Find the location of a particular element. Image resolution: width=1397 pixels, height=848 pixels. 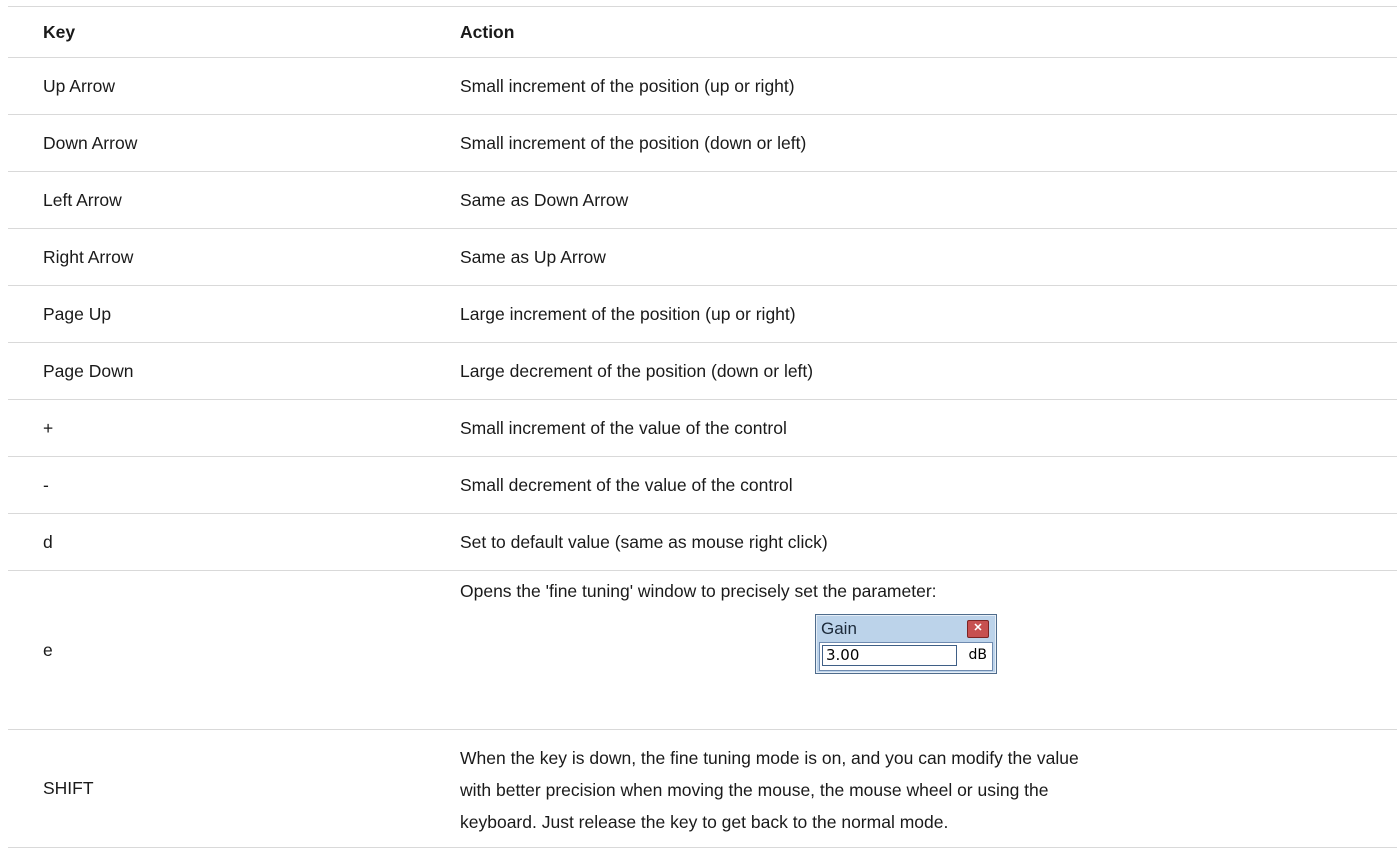

table-row: Left Arrow Same as Down Arrow is located at coordinates (702, 200).